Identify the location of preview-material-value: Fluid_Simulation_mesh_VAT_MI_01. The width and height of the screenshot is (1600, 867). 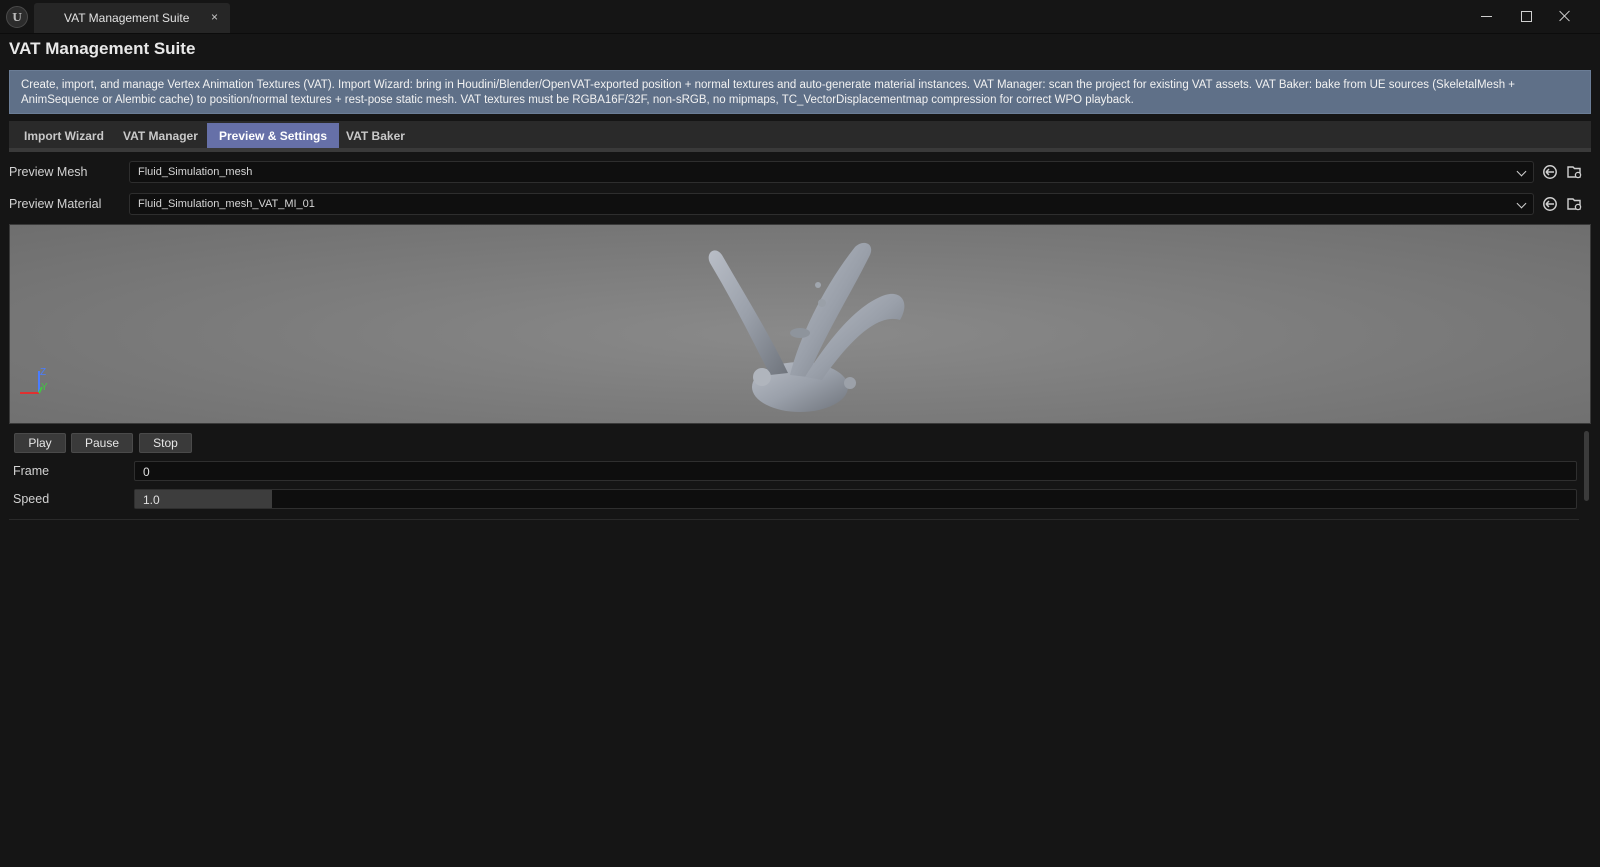
(226, 204).